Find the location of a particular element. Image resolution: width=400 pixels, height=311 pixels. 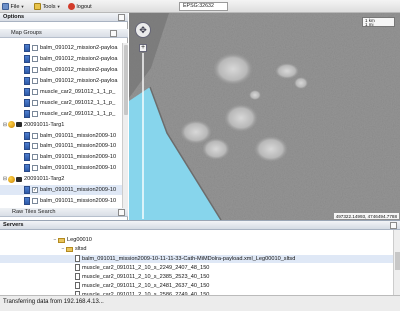

servers-collapse-button is located at coordinates (393, 225).